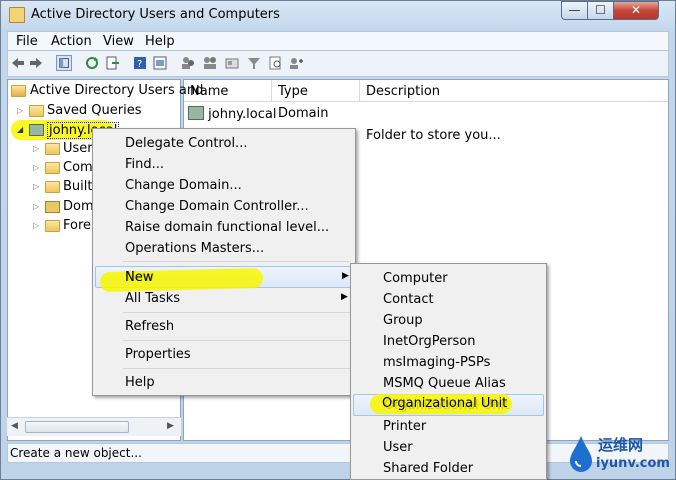  I want to click on tree-item-computers: ▷ Comp, so click(67, 168).